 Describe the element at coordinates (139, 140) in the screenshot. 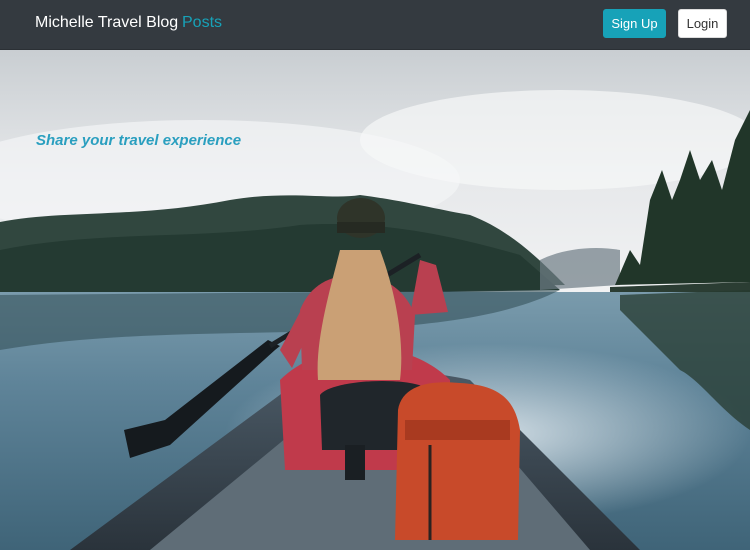

I see `hero-tagline: Share your travel experience` at that location.